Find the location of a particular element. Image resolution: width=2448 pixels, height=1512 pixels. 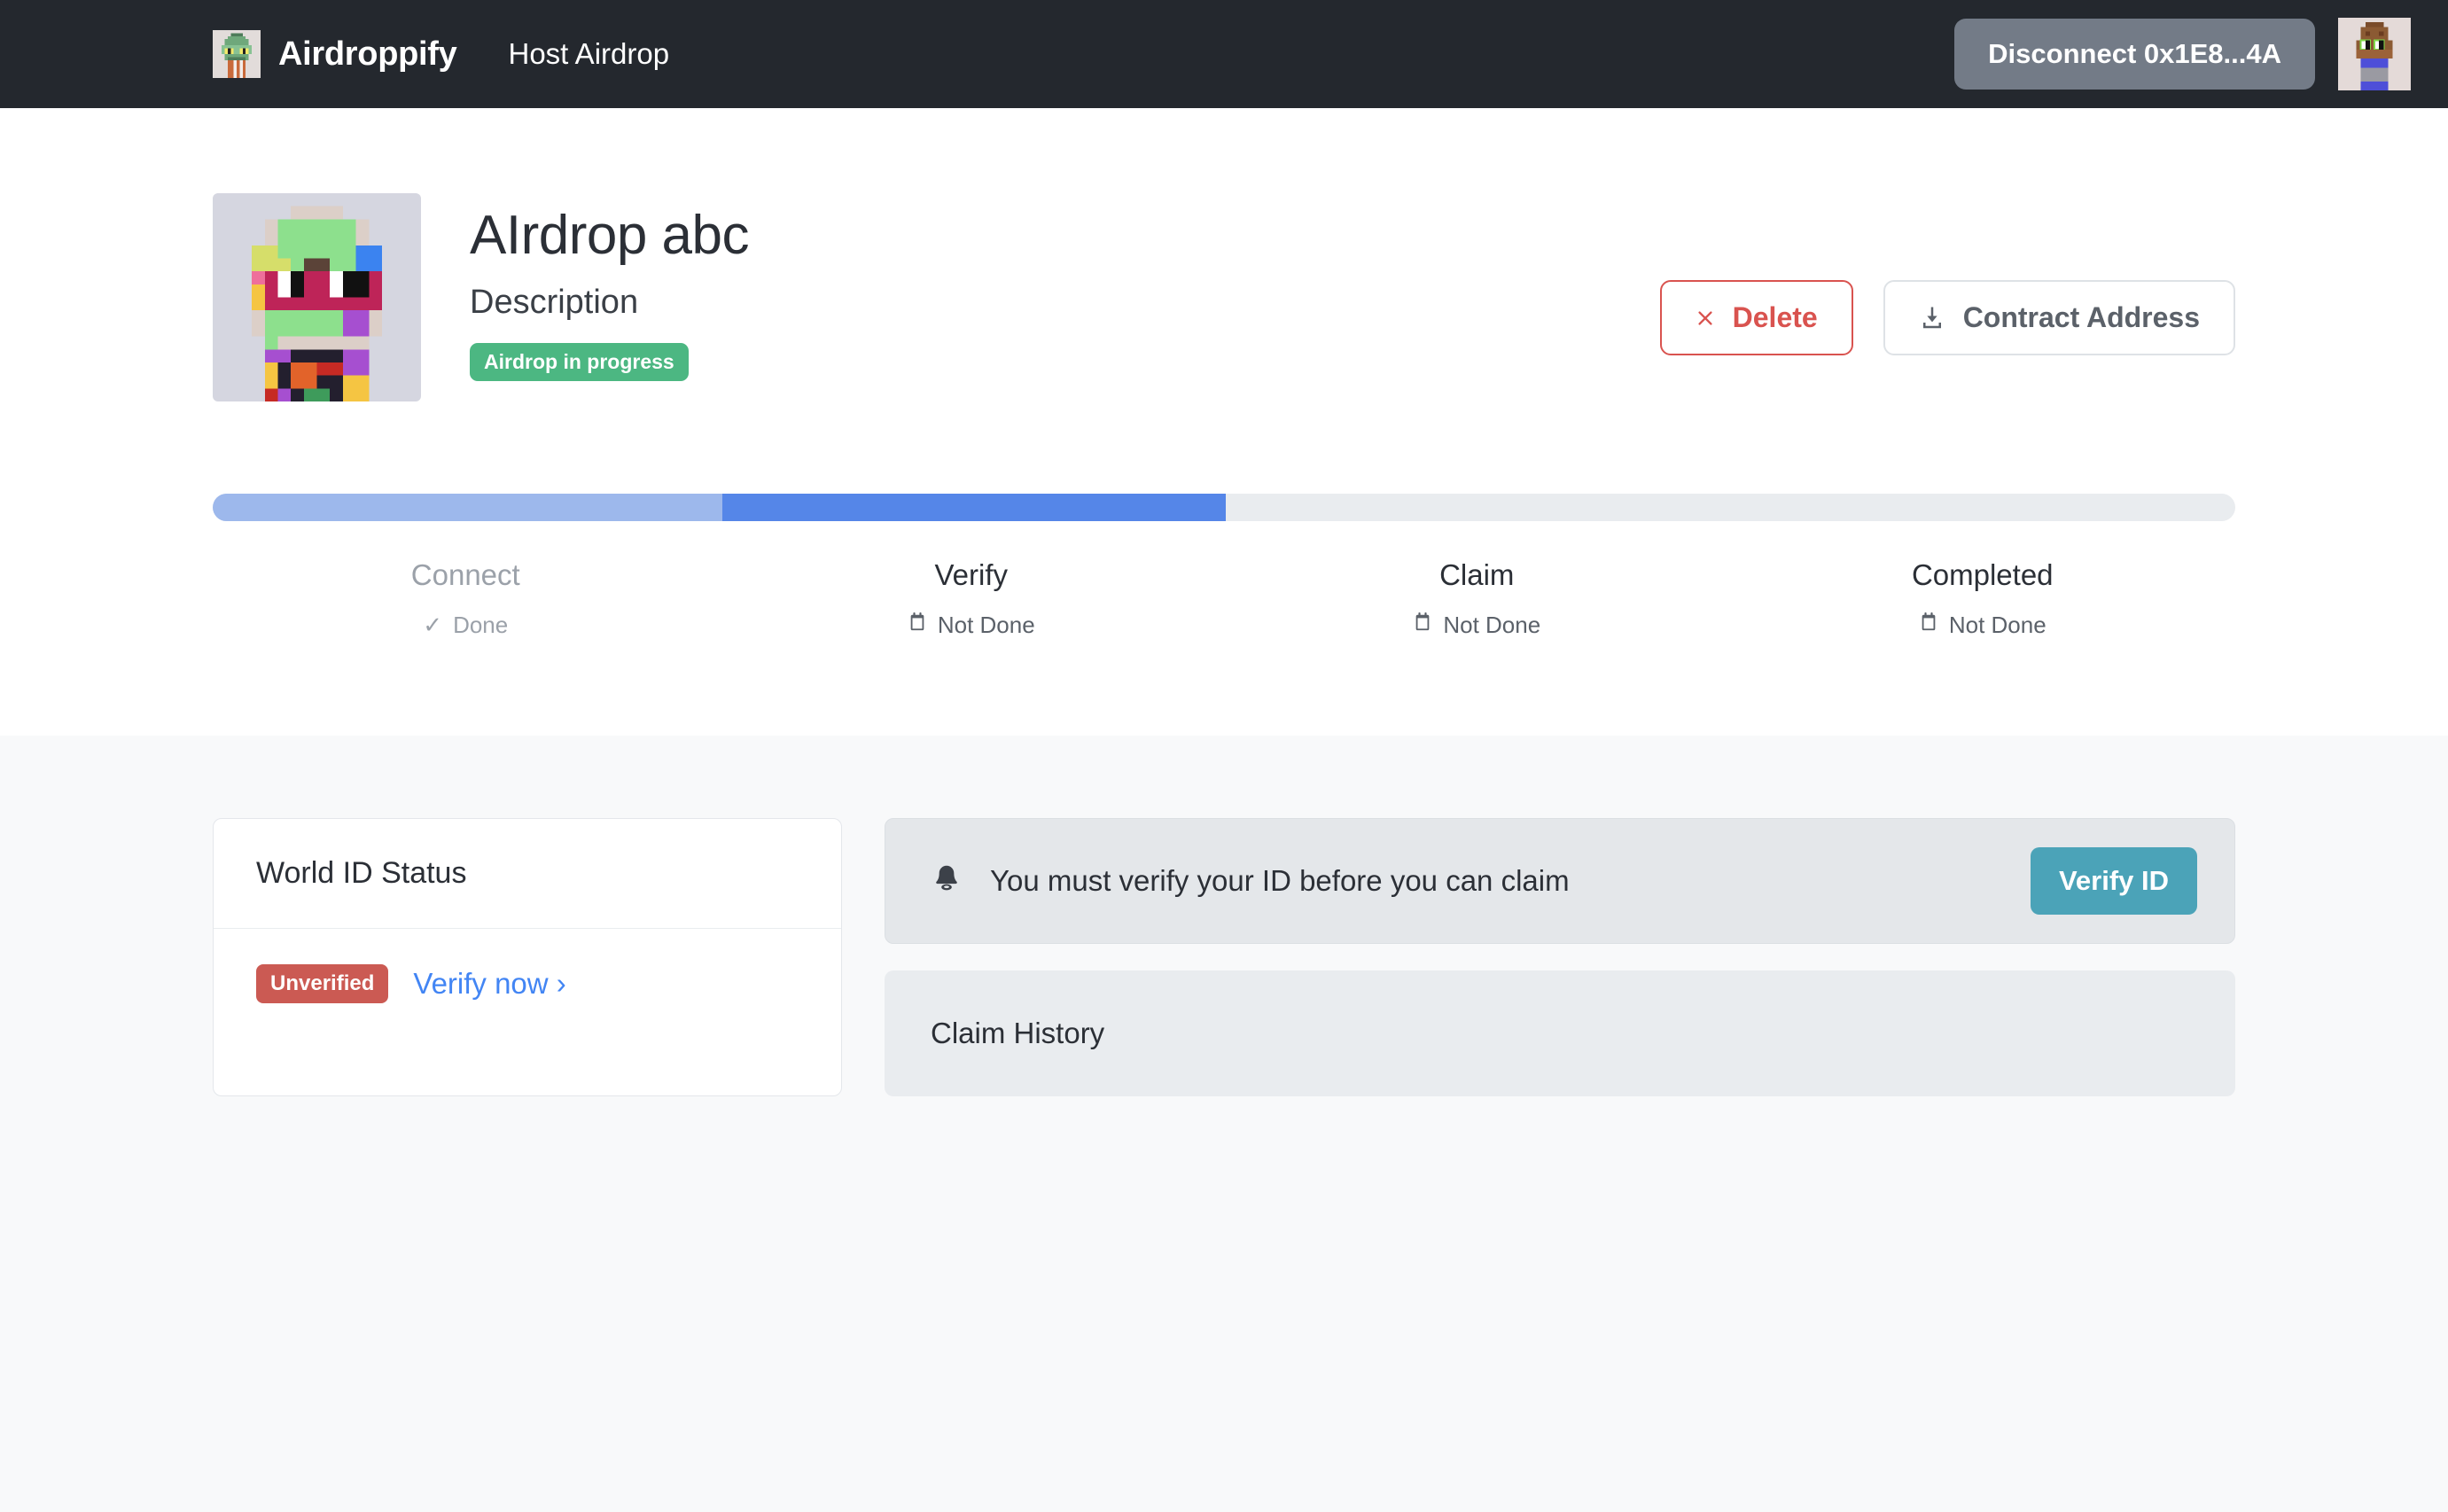

progress-bar is located at coordinates (1224, 507).